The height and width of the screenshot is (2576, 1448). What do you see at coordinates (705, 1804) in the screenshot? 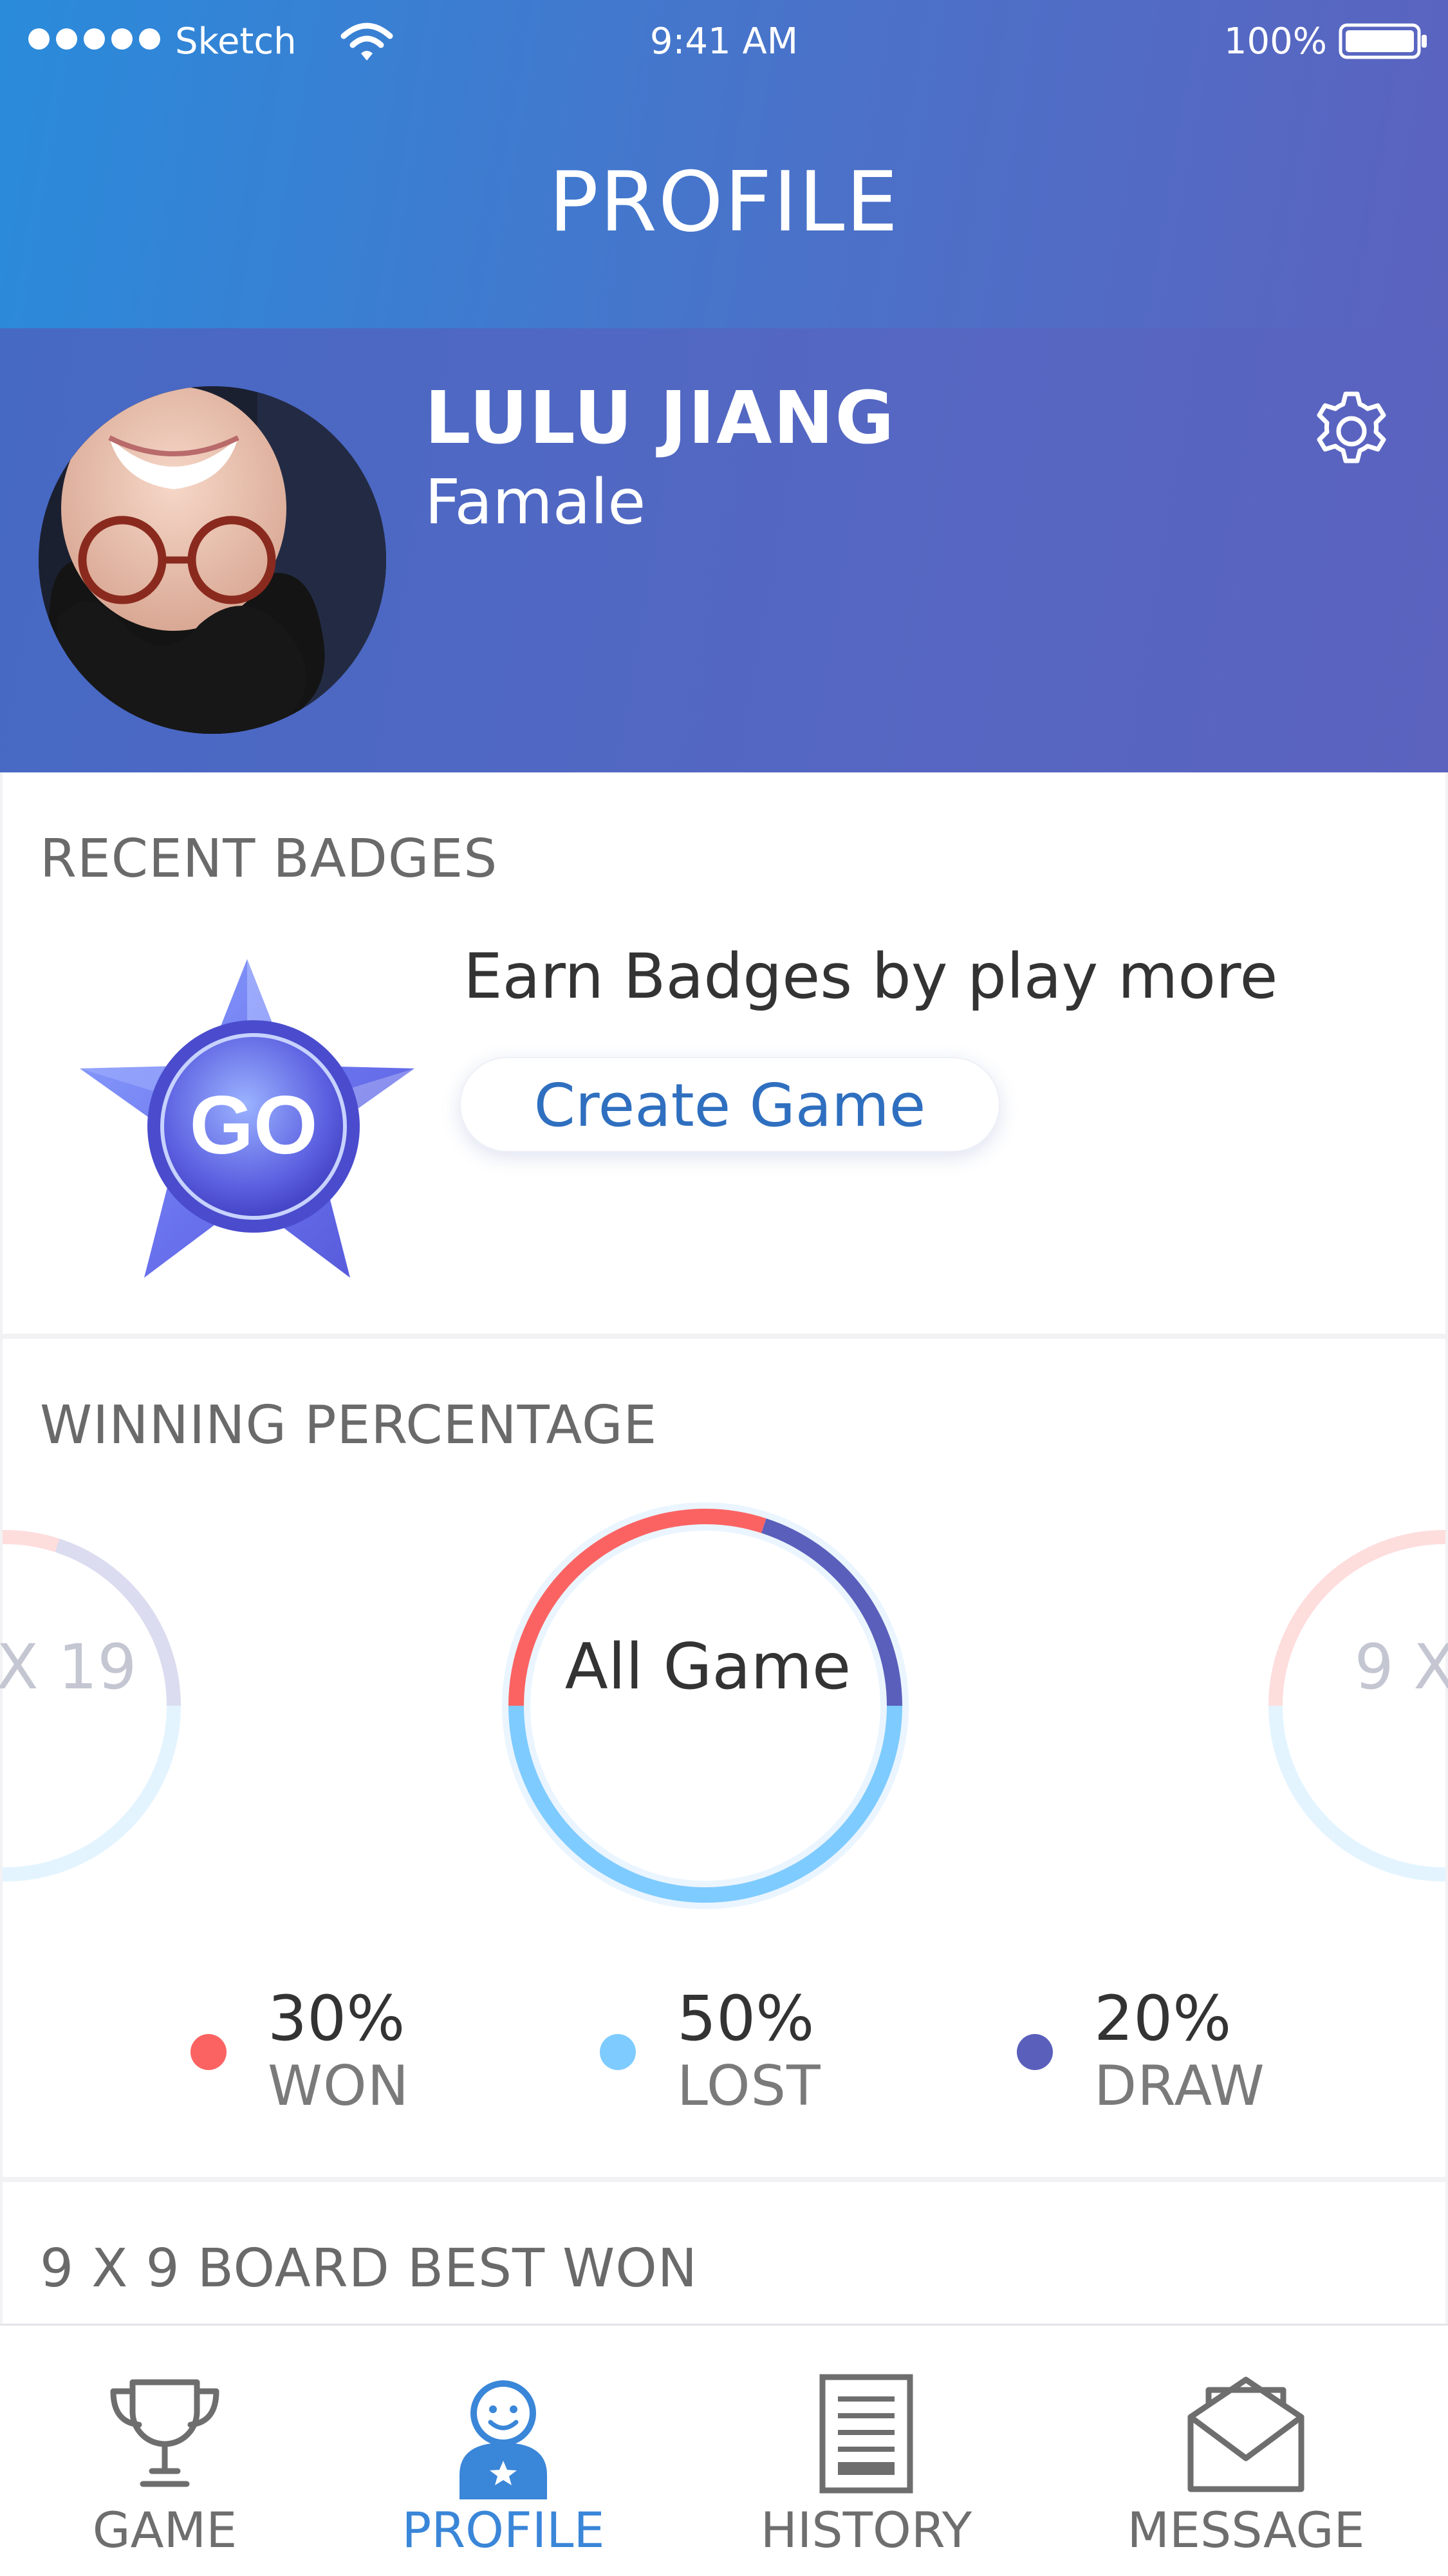
I see `main-ring-segment-lost` at bounding box center [705, 1804].